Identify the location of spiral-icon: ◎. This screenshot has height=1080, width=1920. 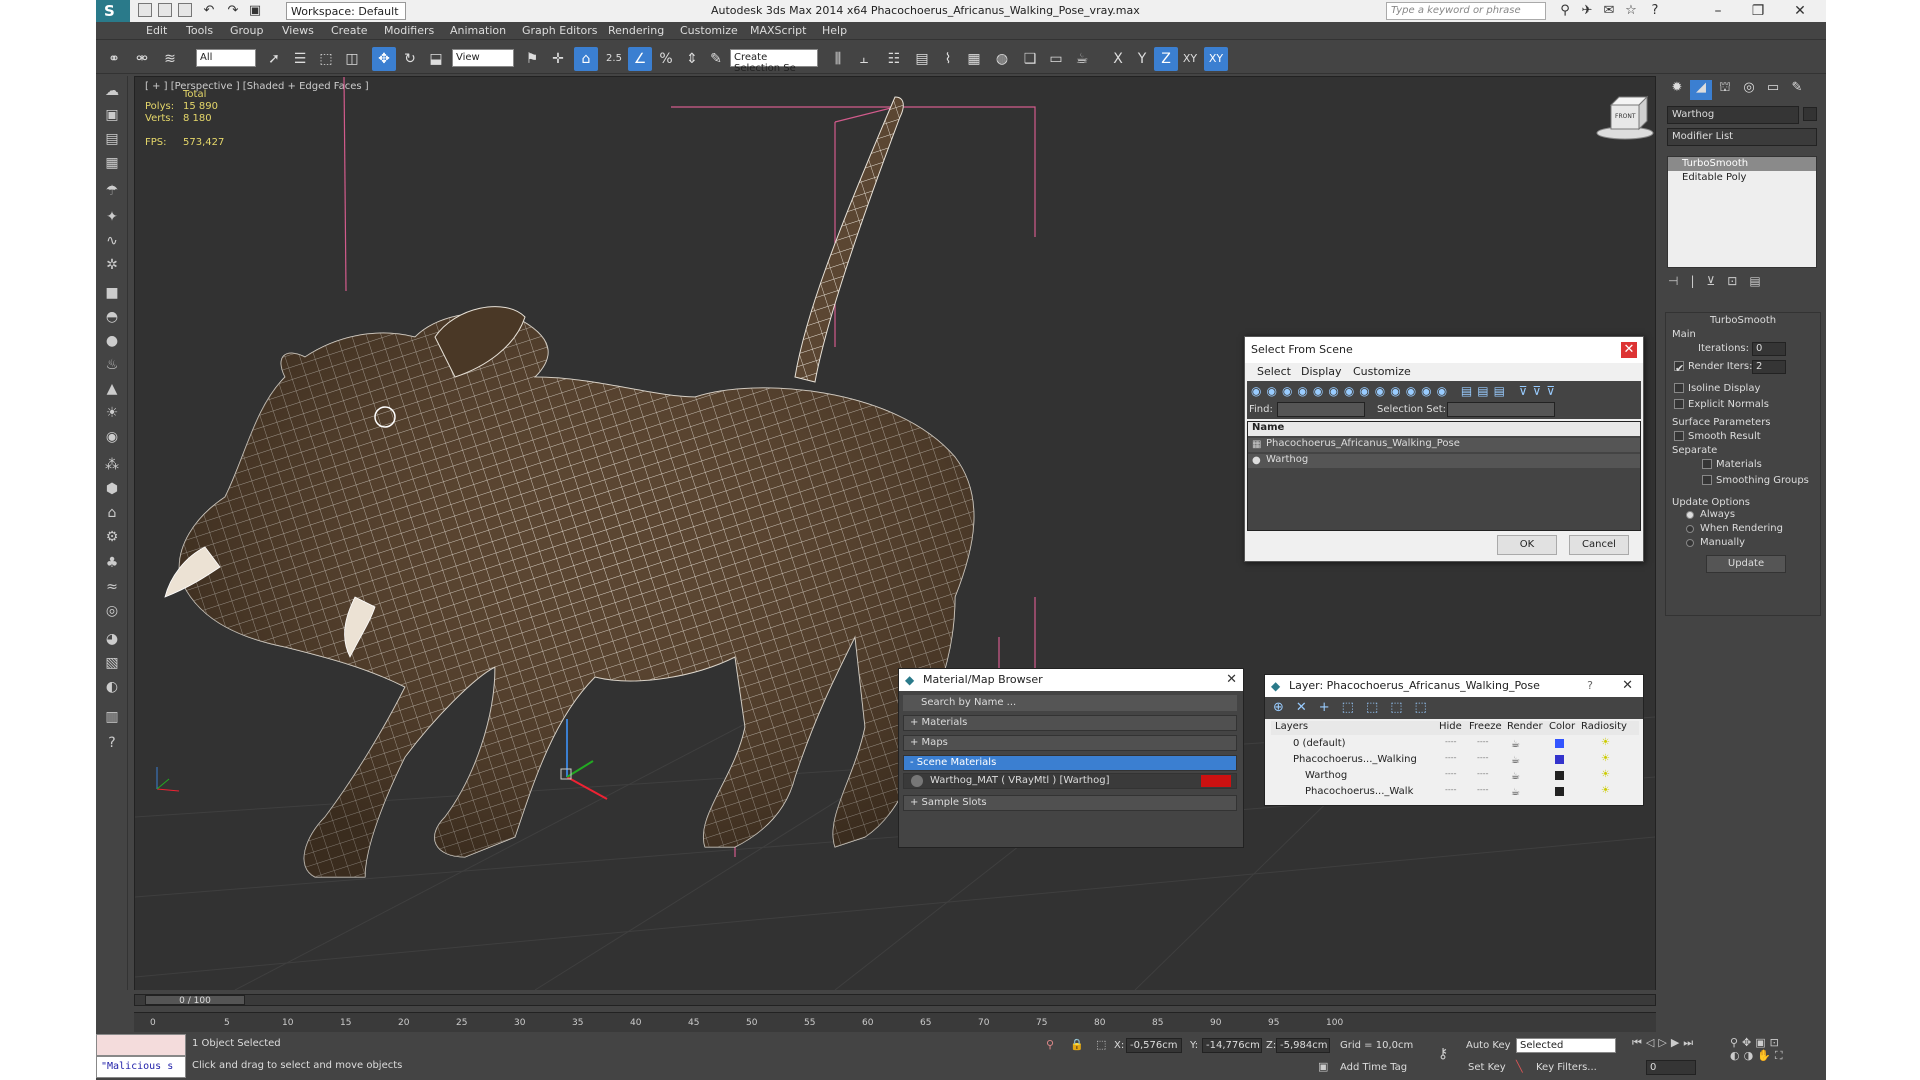
(112, 611).